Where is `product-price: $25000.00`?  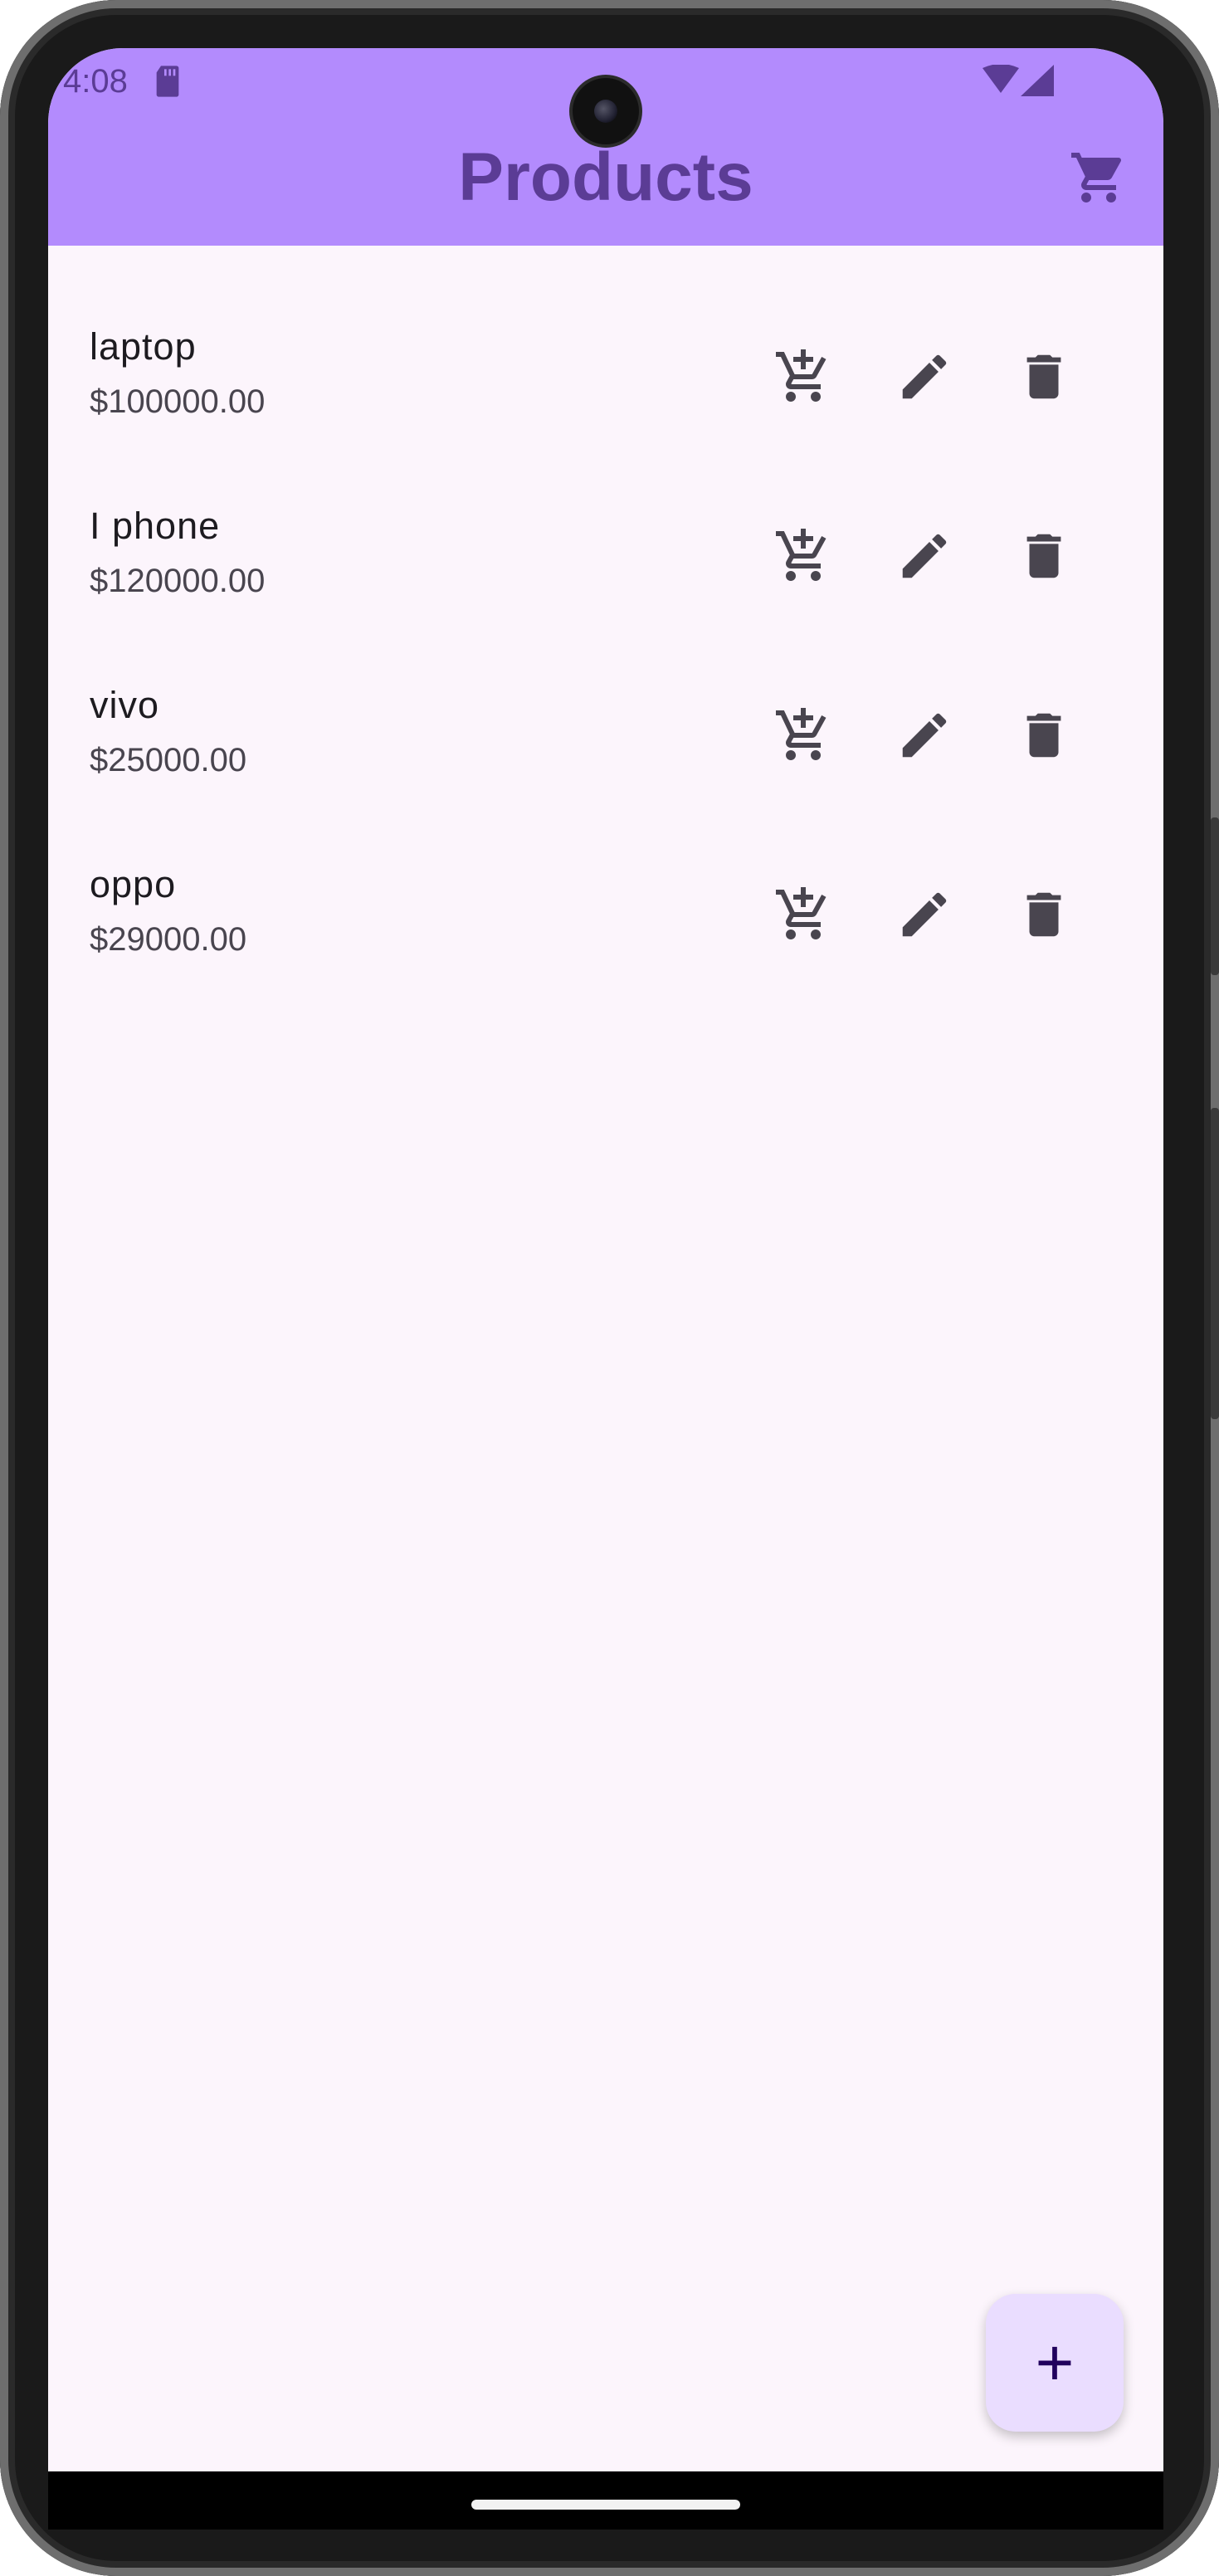 product-price: $25000.00 is located at coordinates (169, 760).